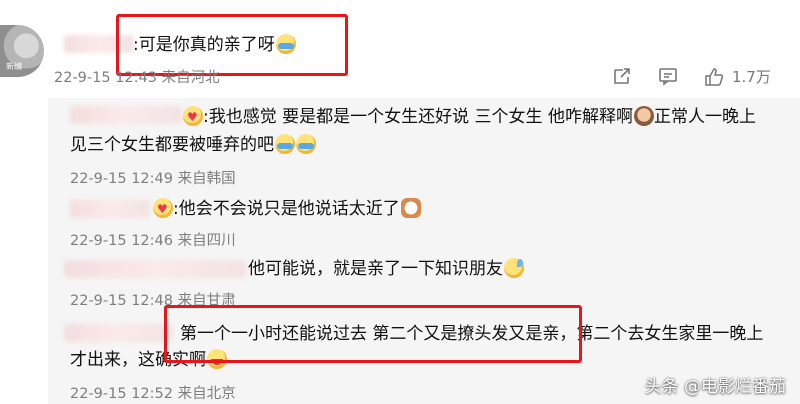  I want to click on comment-location: 来自河北, so click(190, 78).